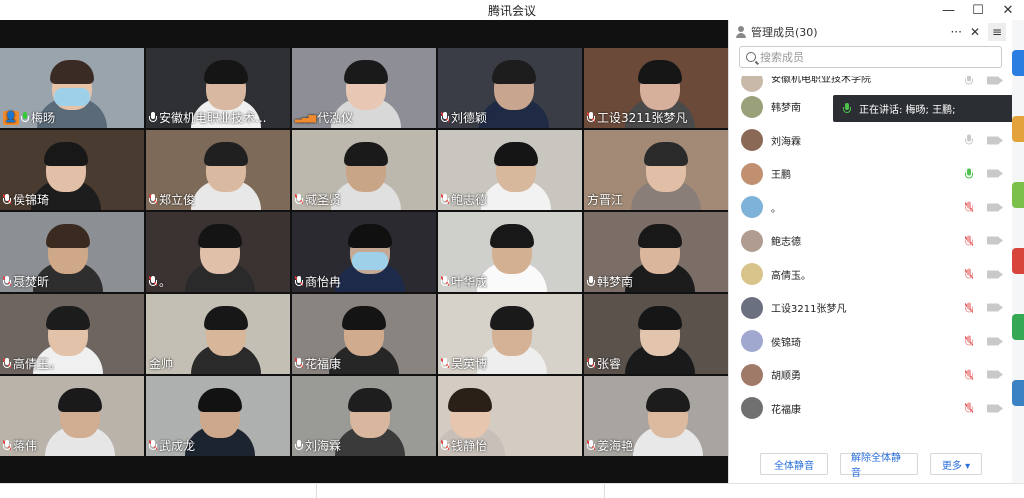 Image resolution: width=1024 pixels, height=498 pixels. What do you see at coordinates (469, 118) in the screenshot?
I see `participant-name: 刘德颖` at bounding box center [469, 118].